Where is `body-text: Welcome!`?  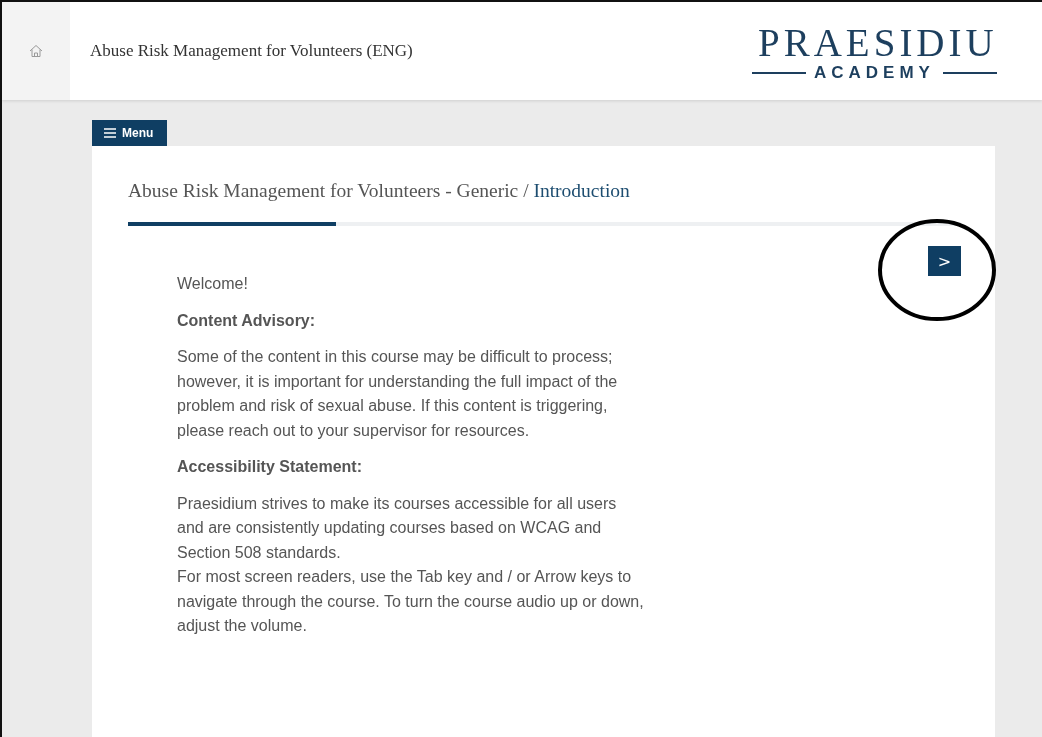 body-text: Welcome! is located at coordinates (213, 284).